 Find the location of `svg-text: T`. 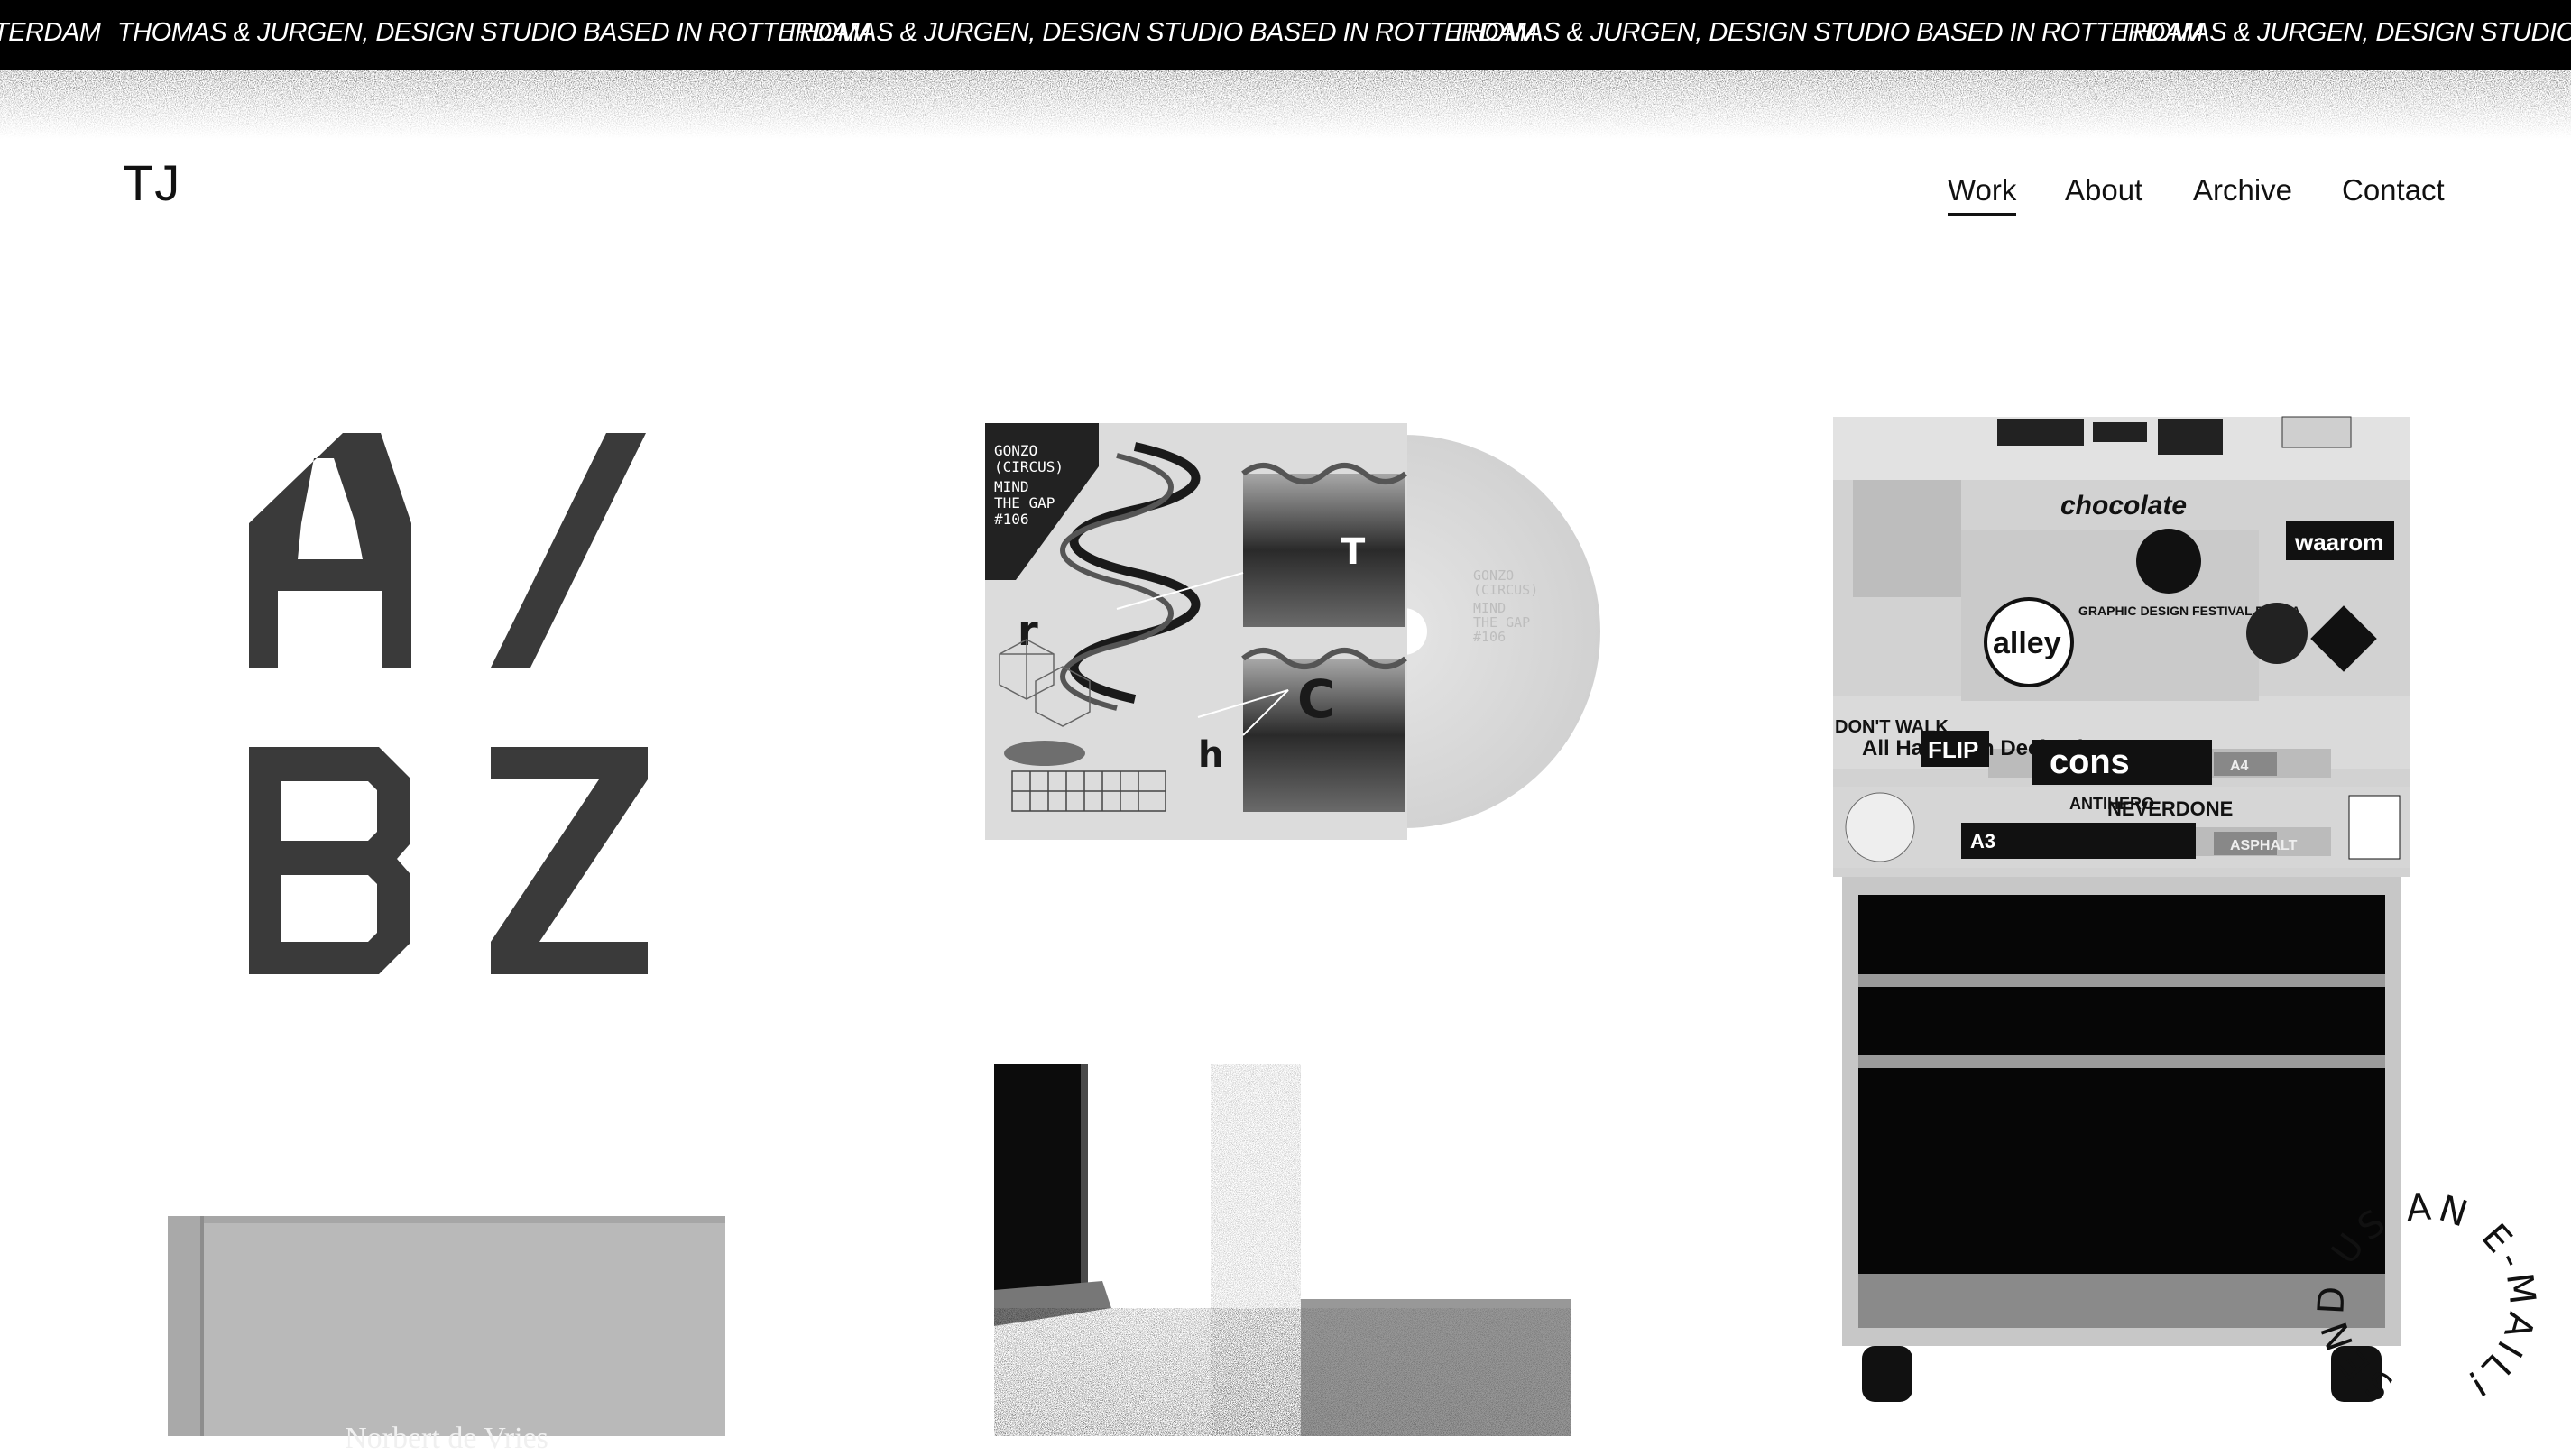

svg-text: T is located at coordinates (1353, 552).